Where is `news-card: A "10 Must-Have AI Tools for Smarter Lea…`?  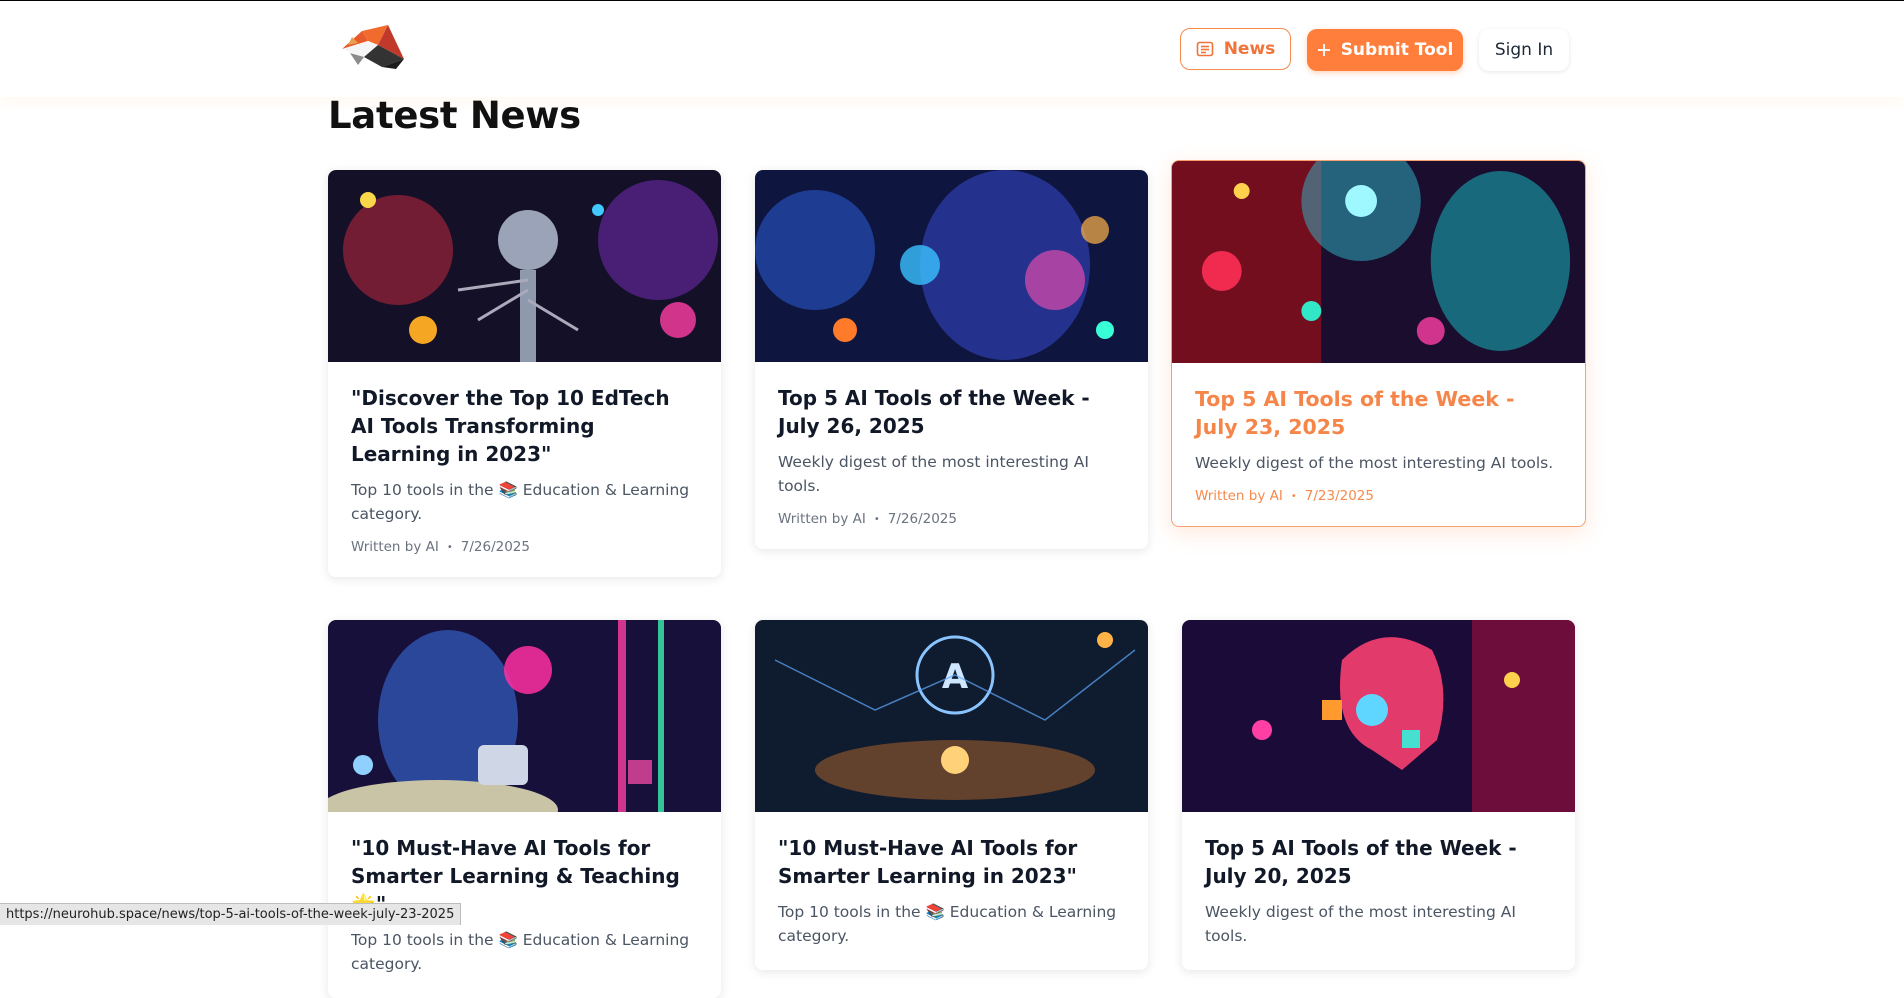
news-card: A "10 Must-Have AI Tools for Smarter Lea… is located at coordinates (951, 795).